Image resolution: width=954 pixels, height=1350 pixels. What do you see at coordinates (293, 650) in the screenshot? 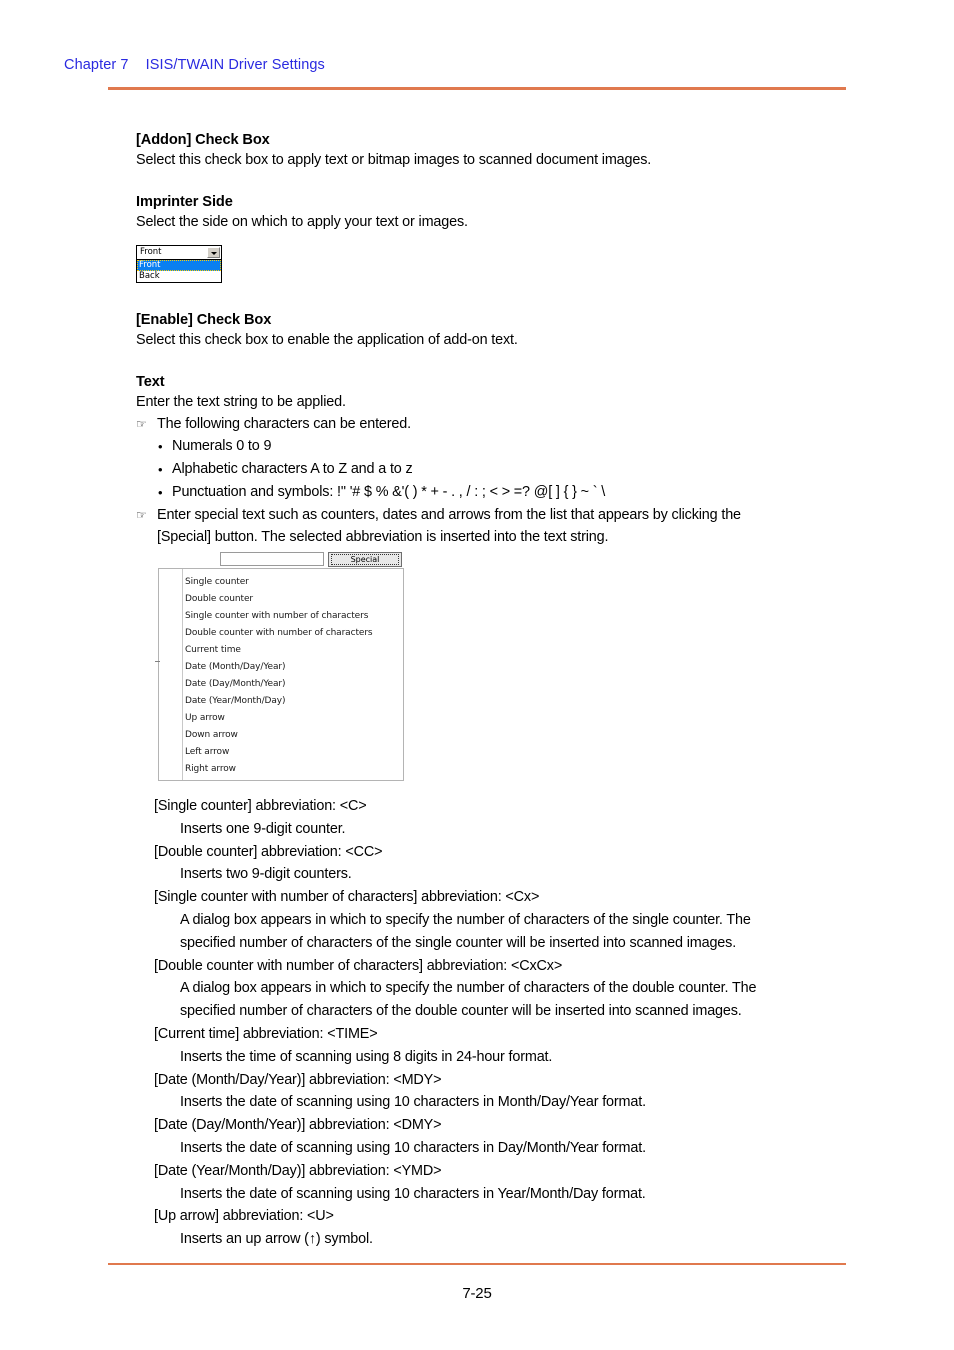
I see `menu-item: Current time` at bounding box center [293, 650].